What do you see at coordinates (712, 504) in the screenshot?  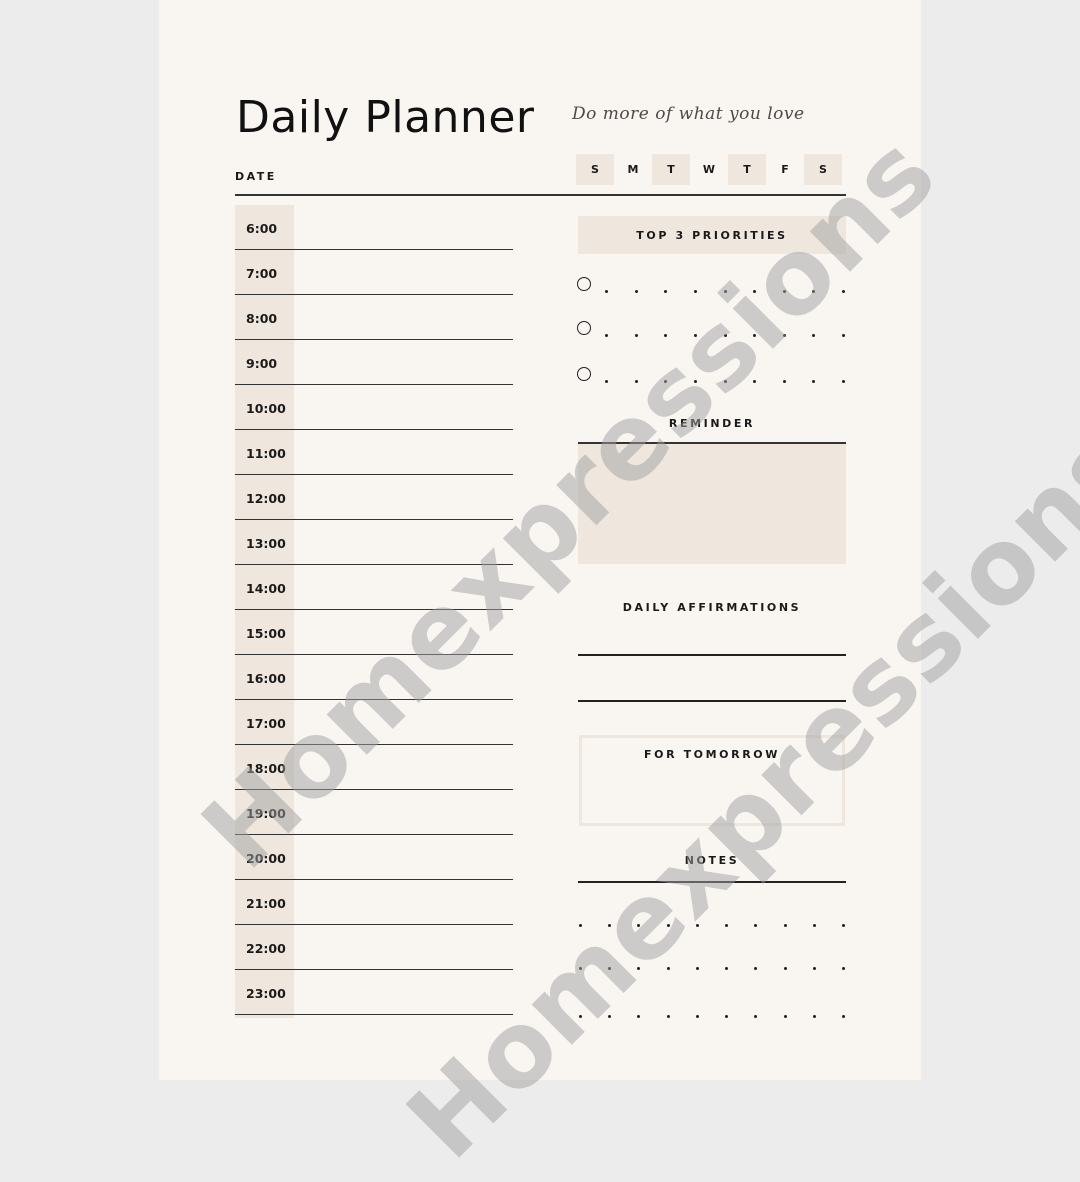 I see `reminder-box` at bounding box center [712, 504].